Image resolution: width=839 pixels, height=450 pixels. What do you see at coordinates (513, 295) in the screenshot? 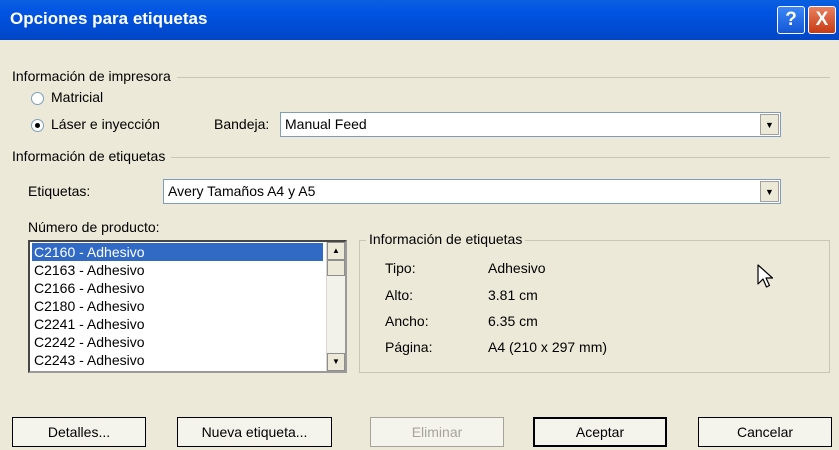
I see `alto-value: 3.81 cm` at bounding box center [513, 295].